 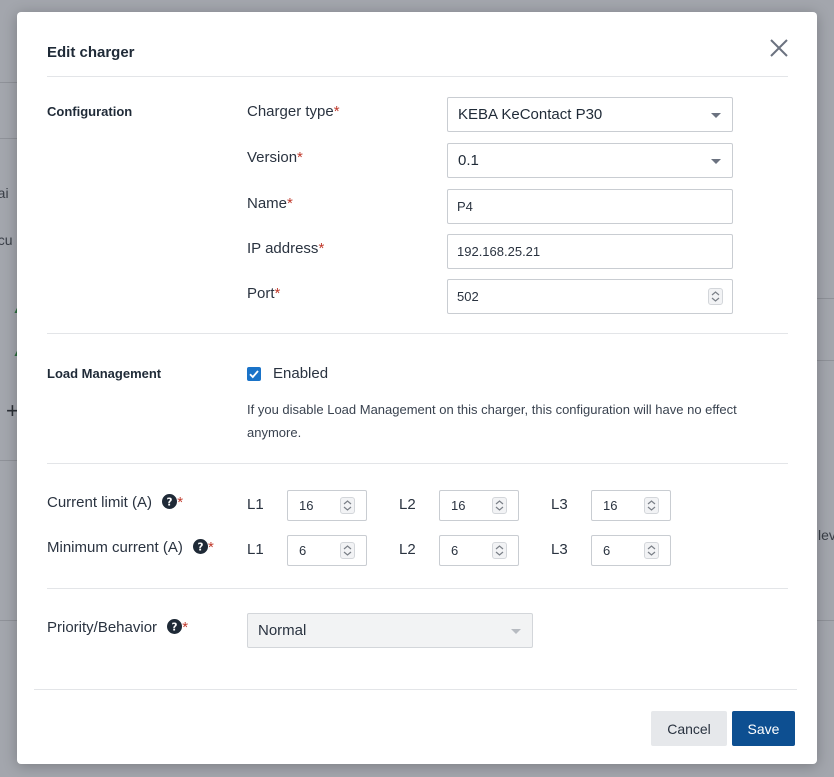 I want to click on priority-value: Normal, so click(x=282, y=630).